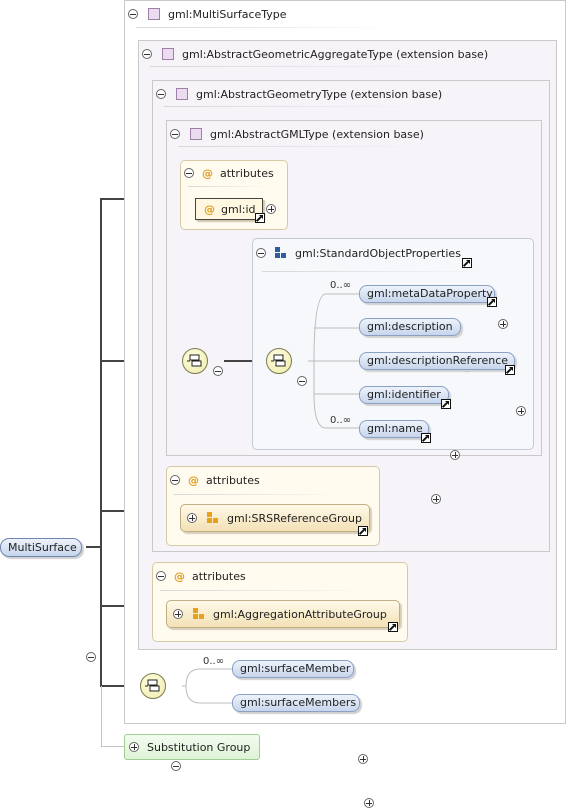  I want to click on aggregation-attributes-header: @ attributes, so click(201, 576).